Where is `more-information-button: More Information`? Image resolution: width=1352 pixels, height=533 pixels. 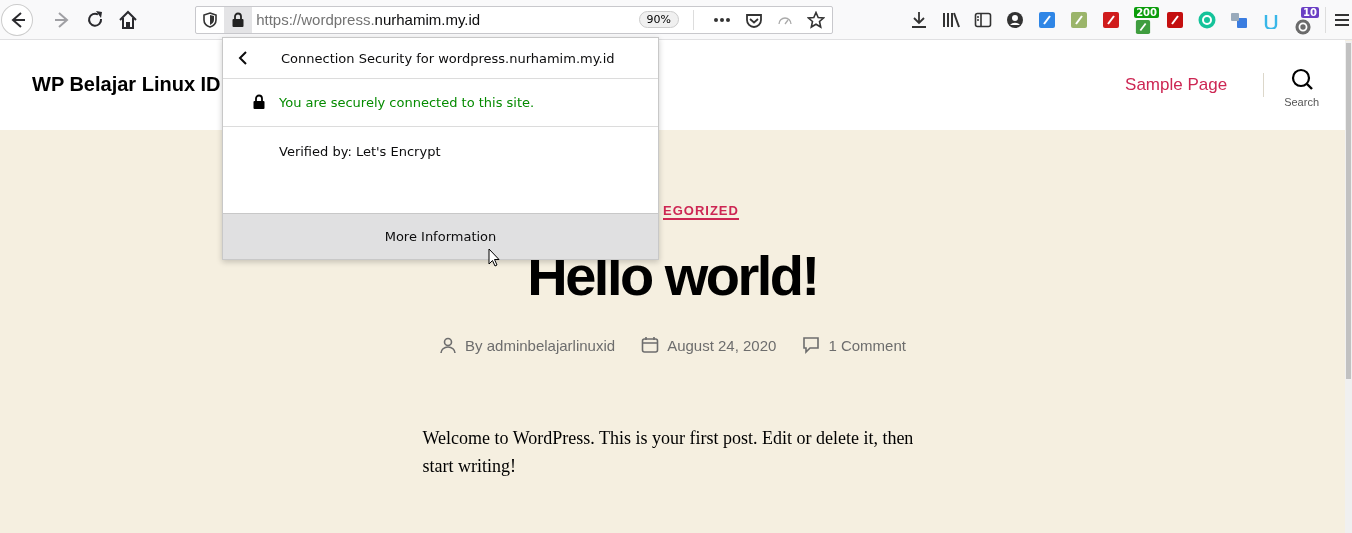 more-information-button: More Information is located at coordinates (440, 236).